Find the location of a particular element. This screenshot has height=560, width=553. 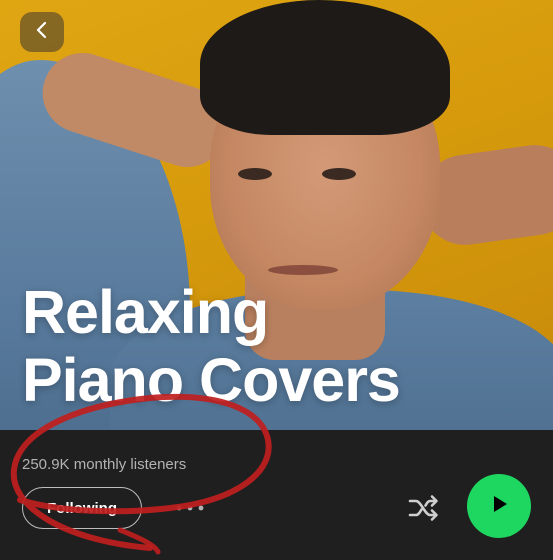

shuffle-icon is located at coordinates (424, 510).